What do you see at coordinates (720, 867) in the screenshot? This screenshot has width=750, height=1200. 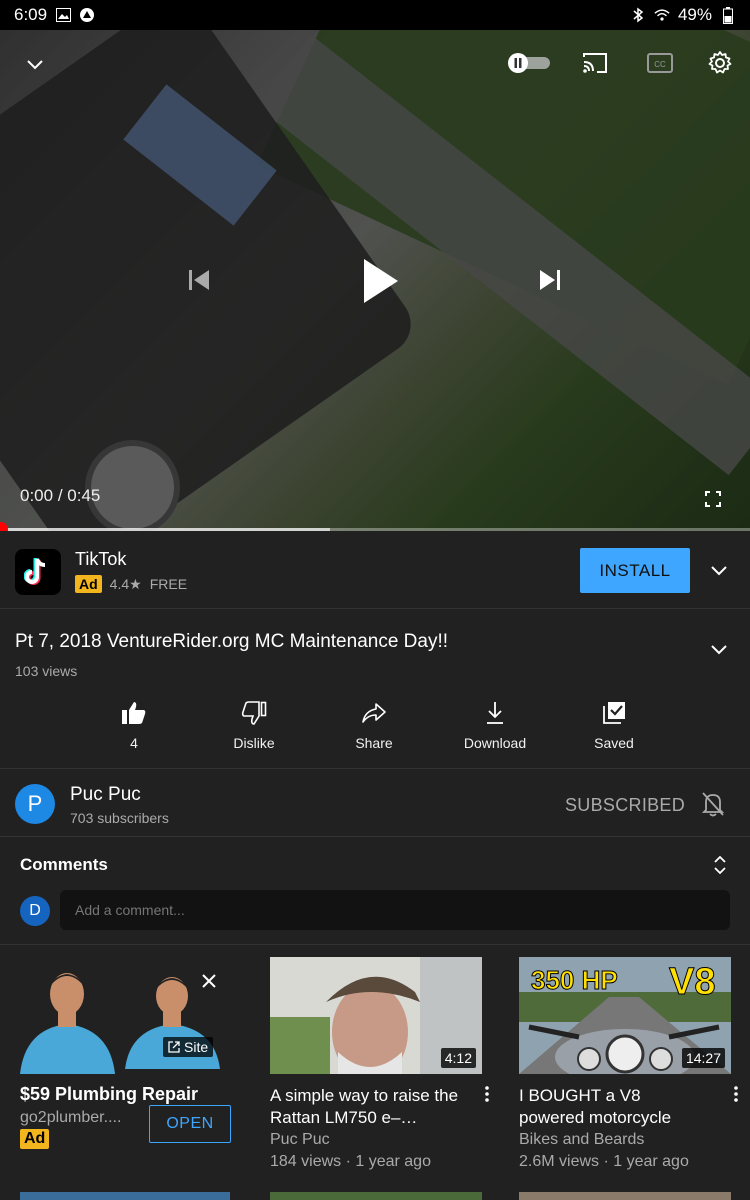 I see `expand-comments-icon` at bounding box center [720, 867].